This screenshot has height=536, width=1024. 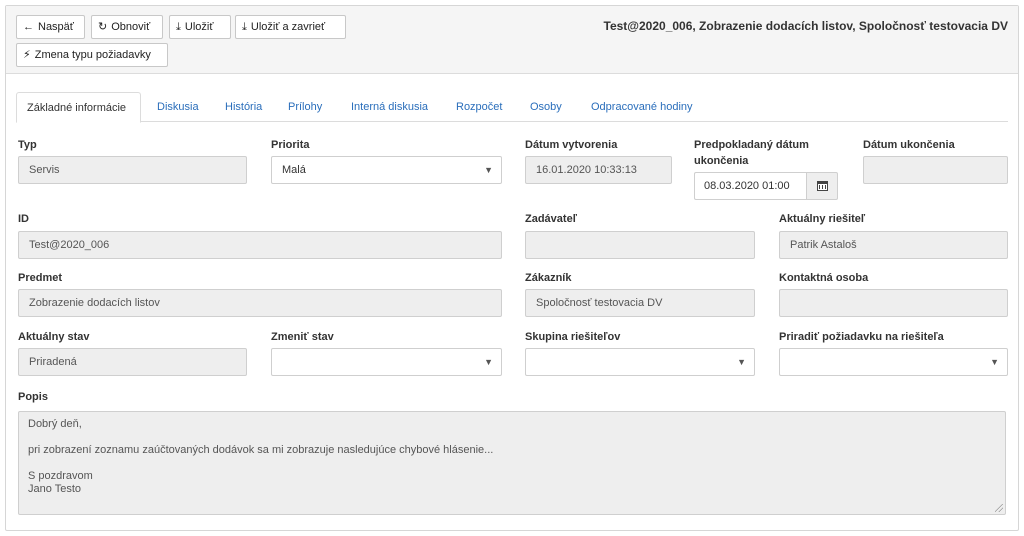 What do you see at coordinates (50, 27) in the screenshot?
I see `back-button: ← Naspäť` at bounding box center [50, 27].